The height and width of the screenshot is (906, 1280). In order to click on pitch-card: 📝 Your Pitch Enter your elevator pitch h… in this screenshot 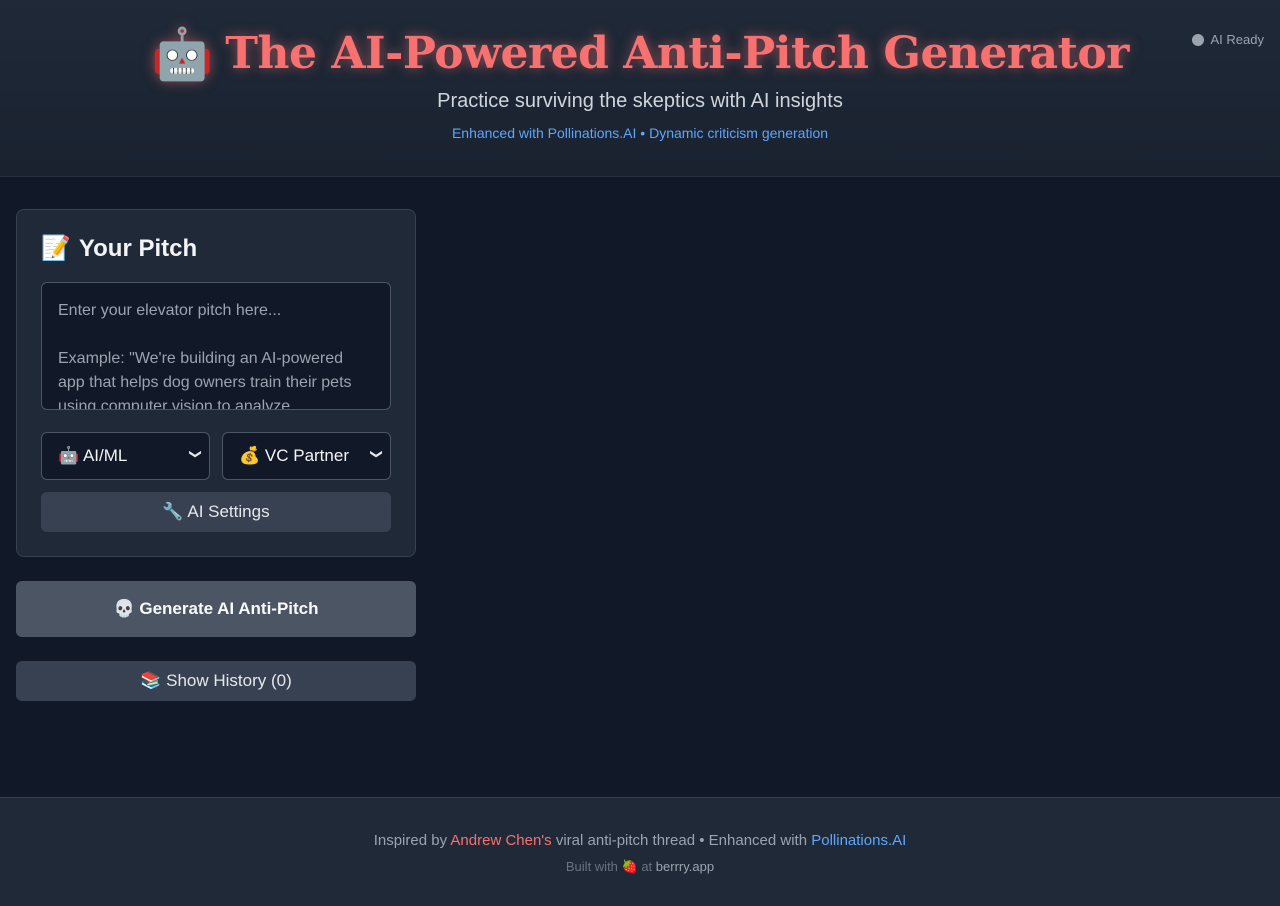, I will do `click(216, 383)`.